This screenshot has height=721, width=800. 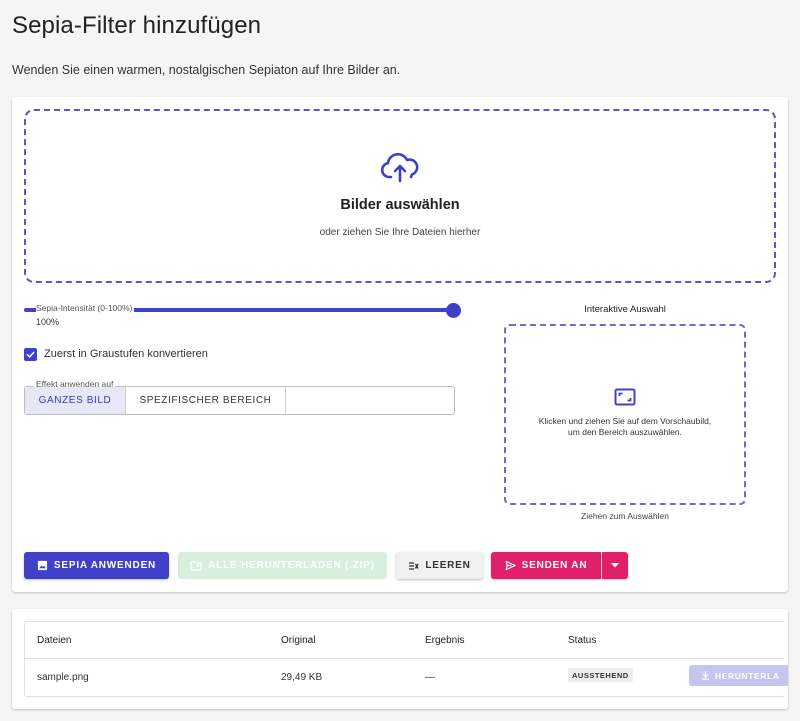 I want to click on header-divider, so click(x=404, y=658).